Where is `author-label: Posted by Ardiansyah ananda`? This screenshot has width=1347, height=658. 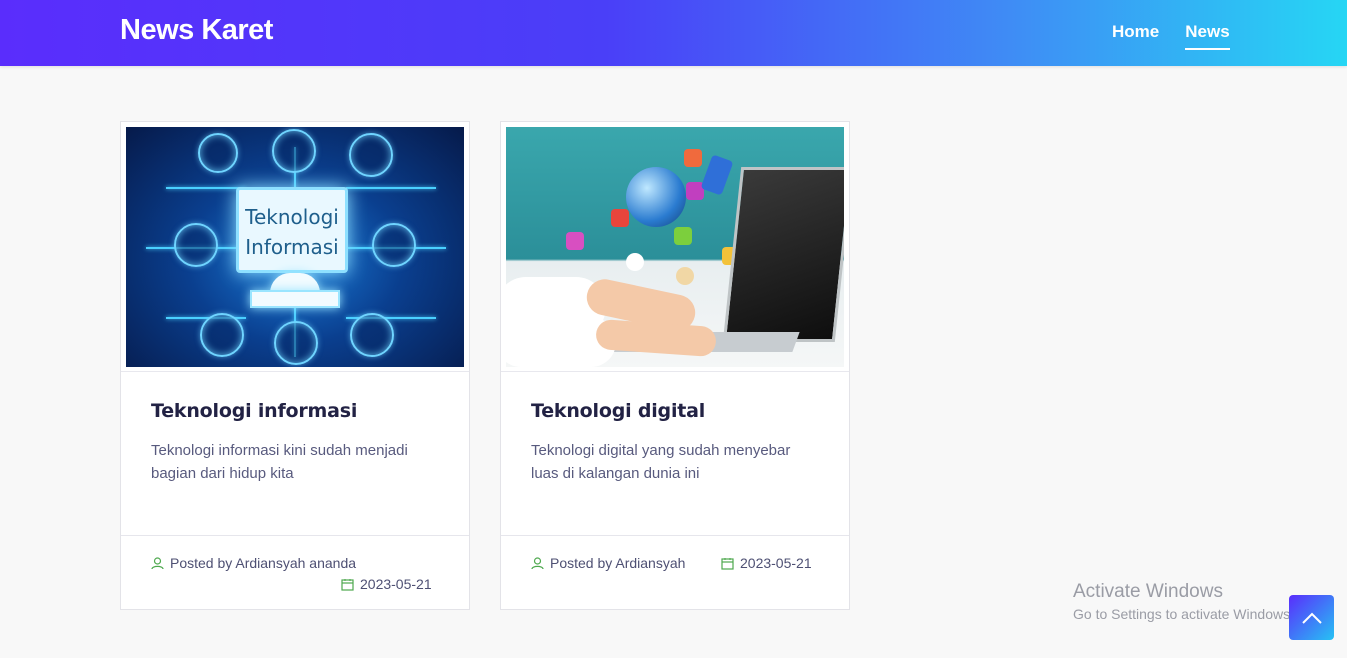
author-label: Posted by Ardiansyah ananda is located at coordinates (263, 563).